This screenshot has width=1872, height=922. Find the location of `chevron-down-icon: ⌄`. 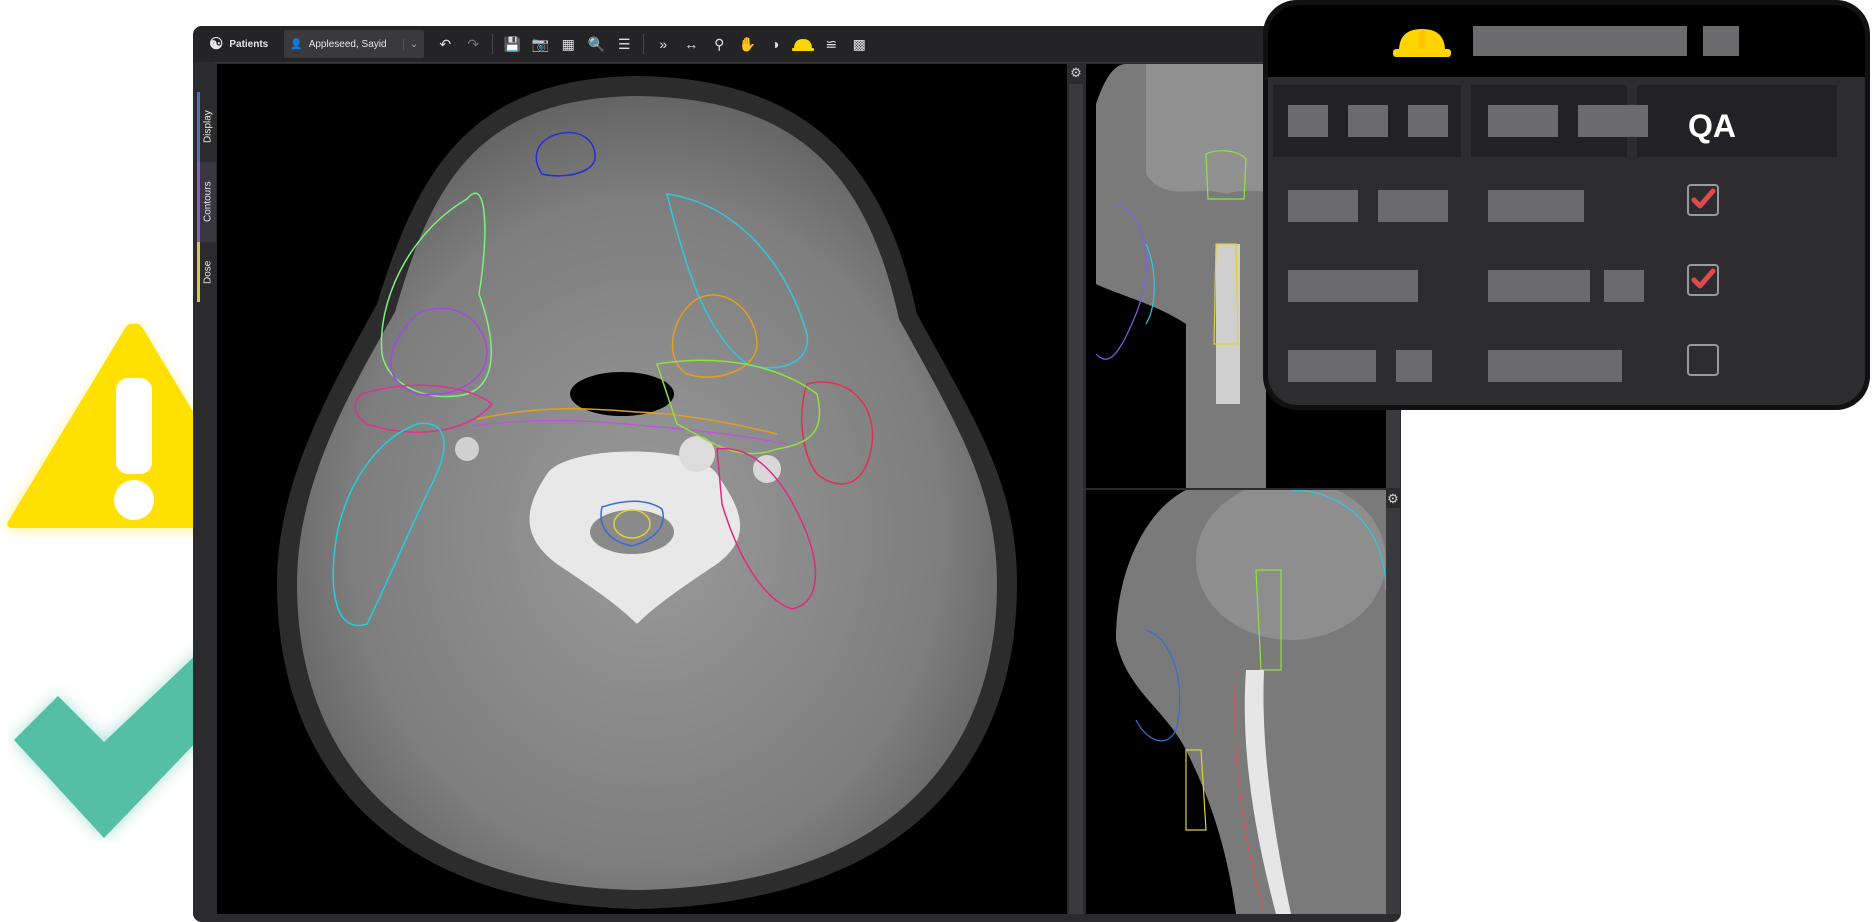

chevron-down-icon: ⌄ is located at coordinates (410, 44).